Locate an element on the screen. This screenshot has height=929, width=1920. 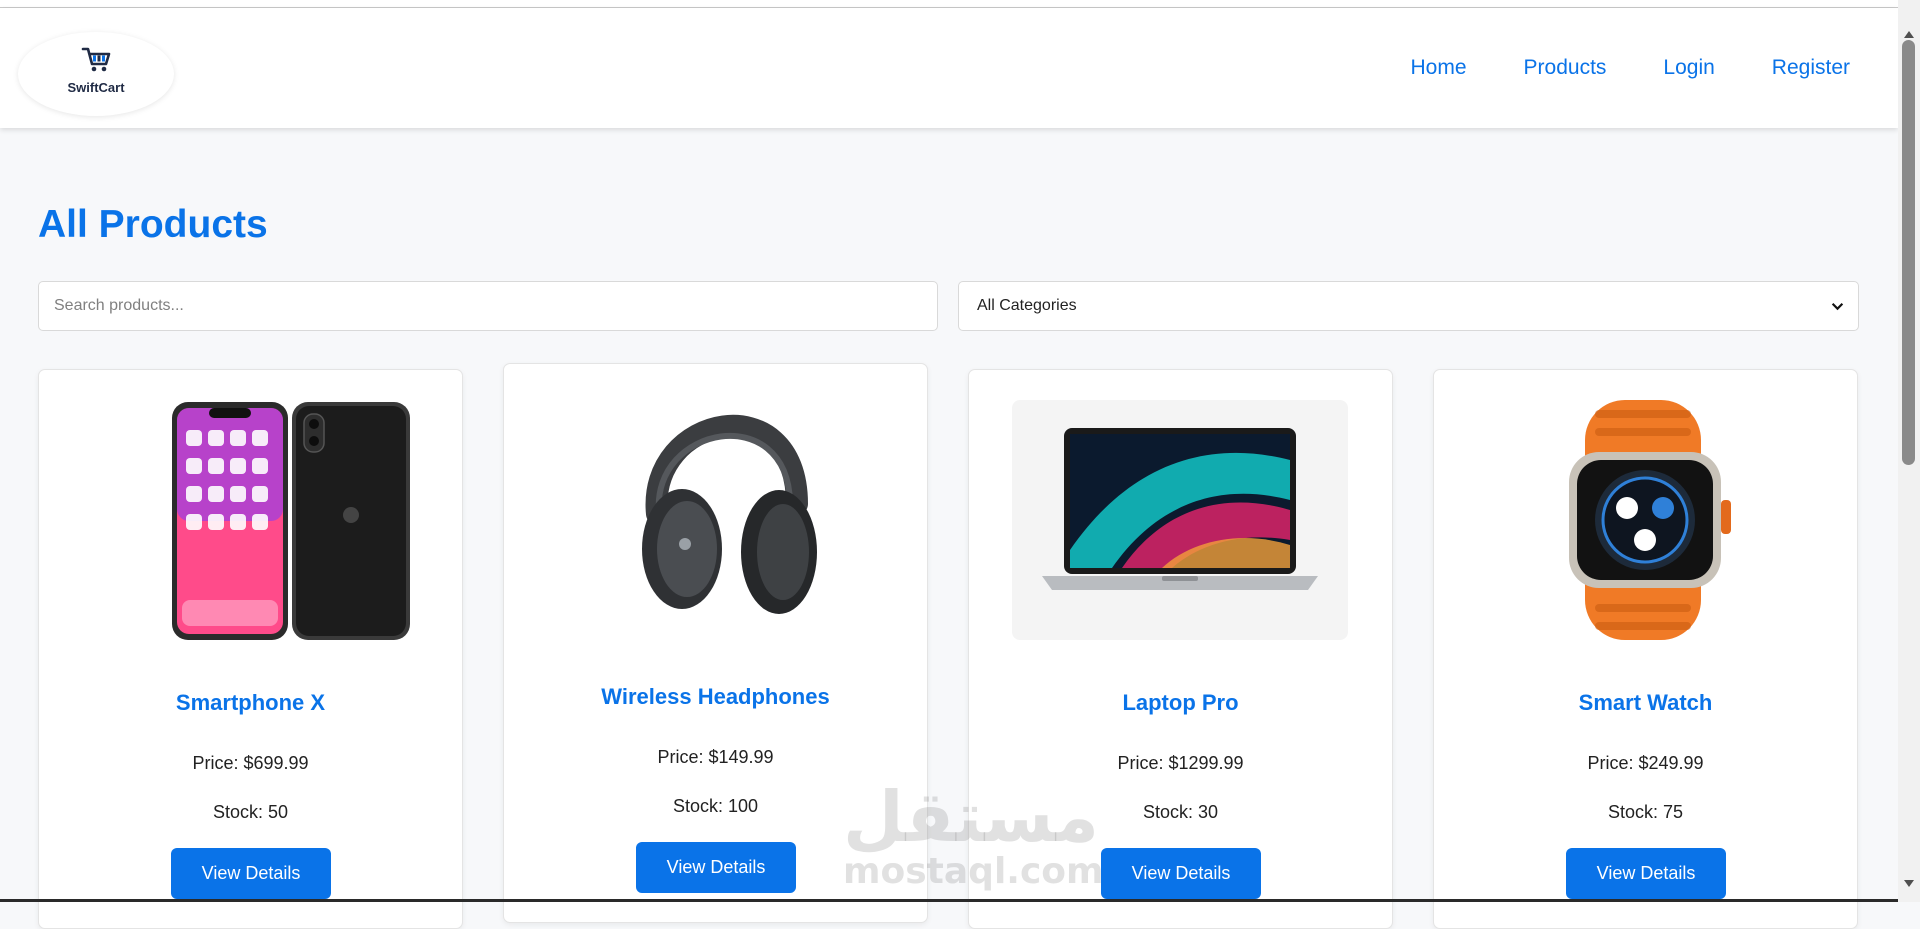
product-stock: Stock: 30 is located at coordinates (1180, 812).